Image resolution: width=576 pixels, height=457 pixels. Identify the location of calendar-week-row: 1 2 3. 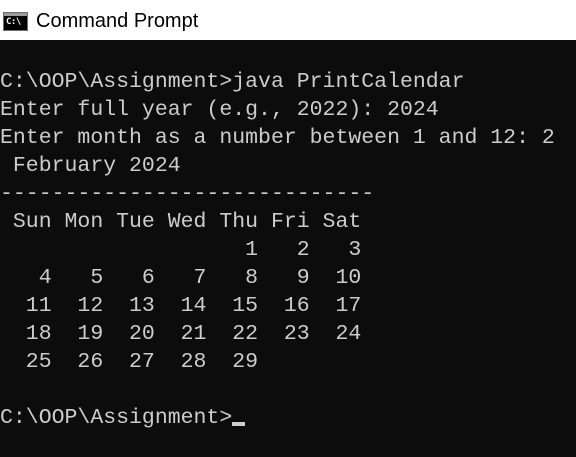
(181, 250).